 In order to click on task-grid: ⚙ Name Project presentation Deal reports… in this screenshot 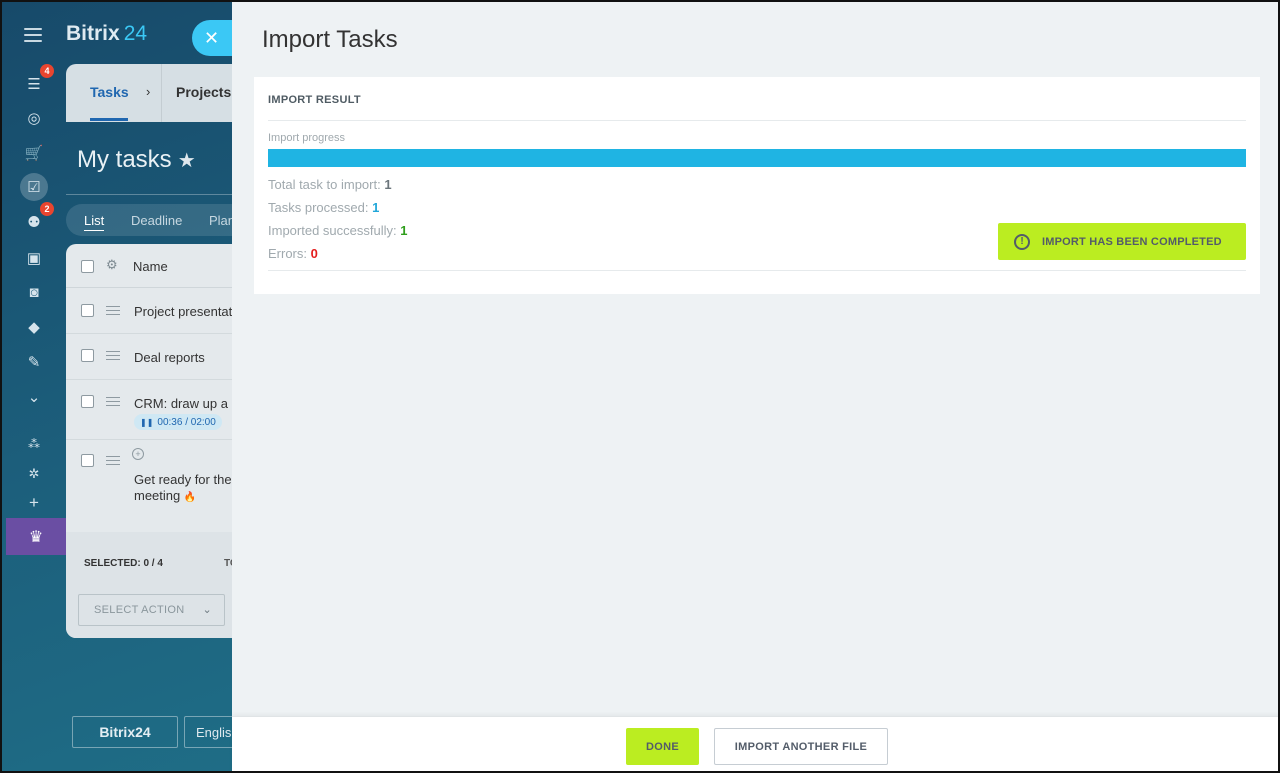, I will do `click(161, 441)`.